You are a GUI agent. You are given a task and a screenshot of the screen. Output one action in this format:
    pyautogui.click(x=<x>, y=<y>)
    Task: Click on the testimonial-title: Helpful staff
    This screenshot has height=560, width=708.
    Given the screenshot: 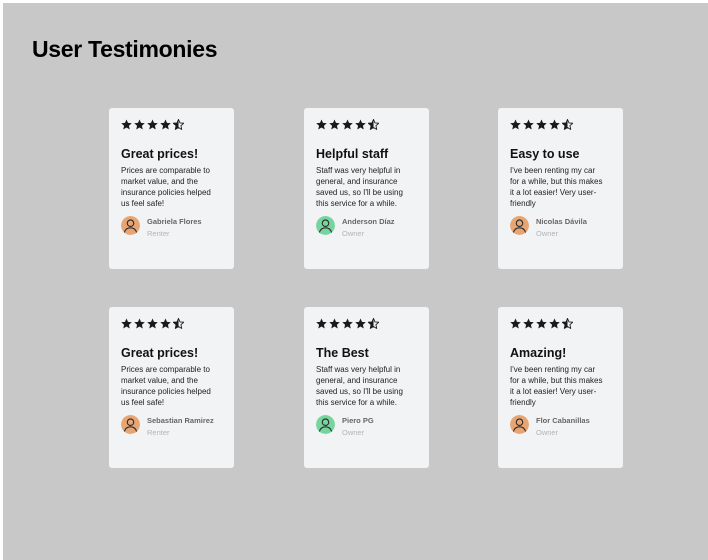 What is the action you would take?
    pyautogui.click(x=352, y=154)
    